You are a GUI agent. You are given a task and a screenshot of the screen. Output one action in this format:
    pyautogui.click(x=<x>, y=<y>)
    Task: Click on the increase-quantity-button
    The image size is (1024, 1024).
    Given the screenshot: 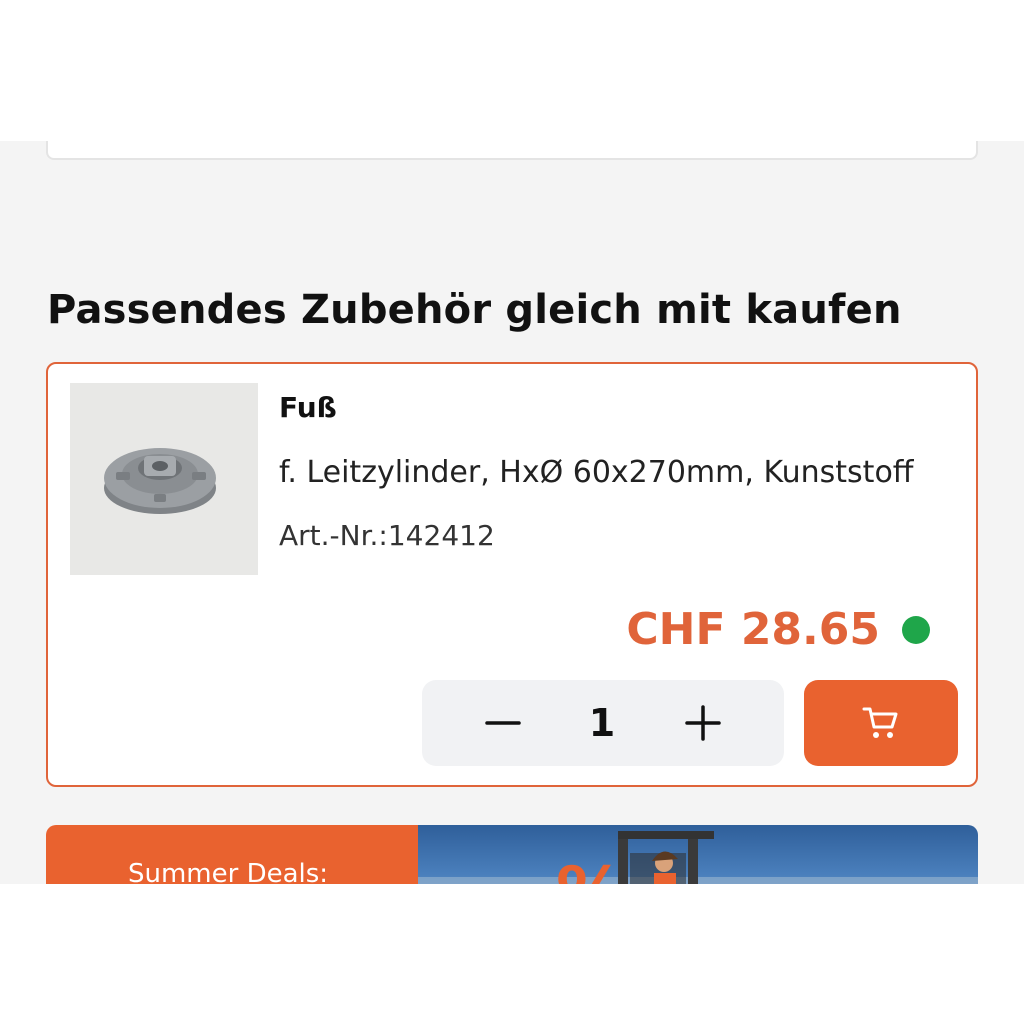 What is the action you would take?
    pyautogui.click(x=703, y=723)
    